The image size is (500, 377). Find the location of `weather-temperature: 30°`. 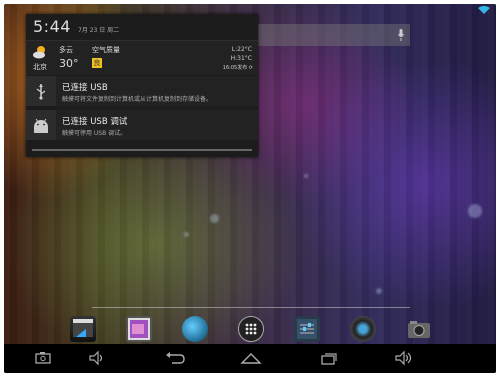

weather-temperature: 30° is located at coordinates (69, 63).